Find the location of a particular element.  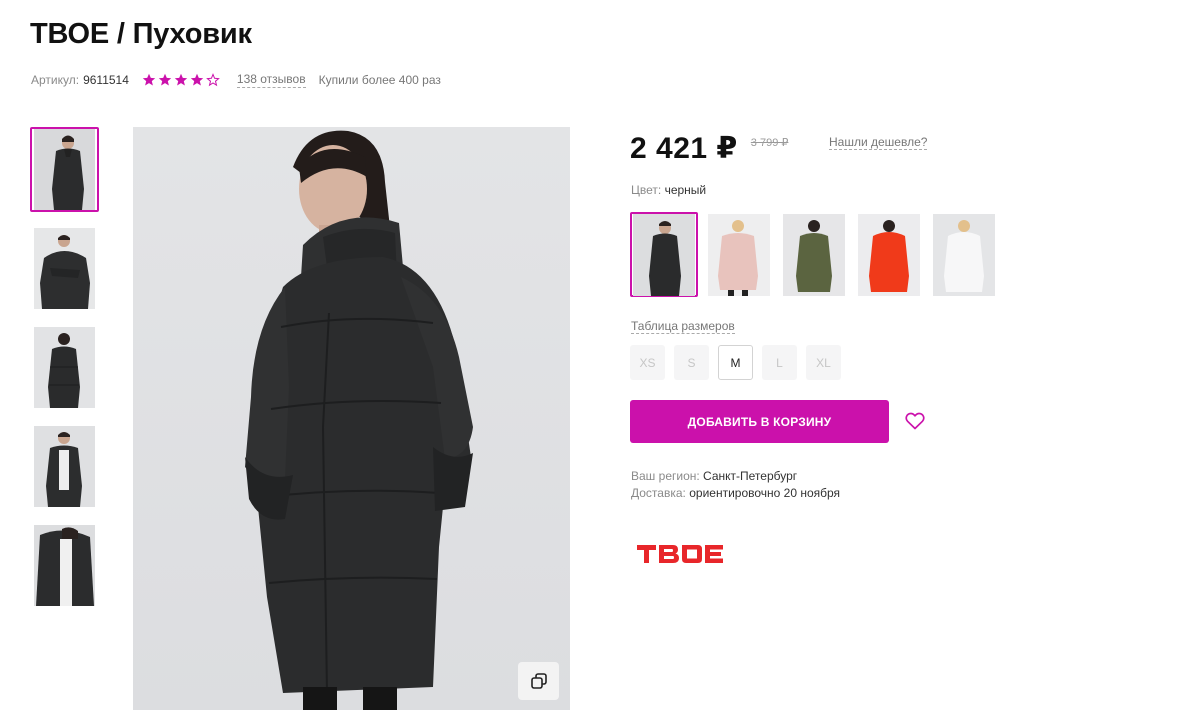

add-to-cart-button: ДОБАВИТЬ В КОРЗИНУ is located at coordinates (759, 421).